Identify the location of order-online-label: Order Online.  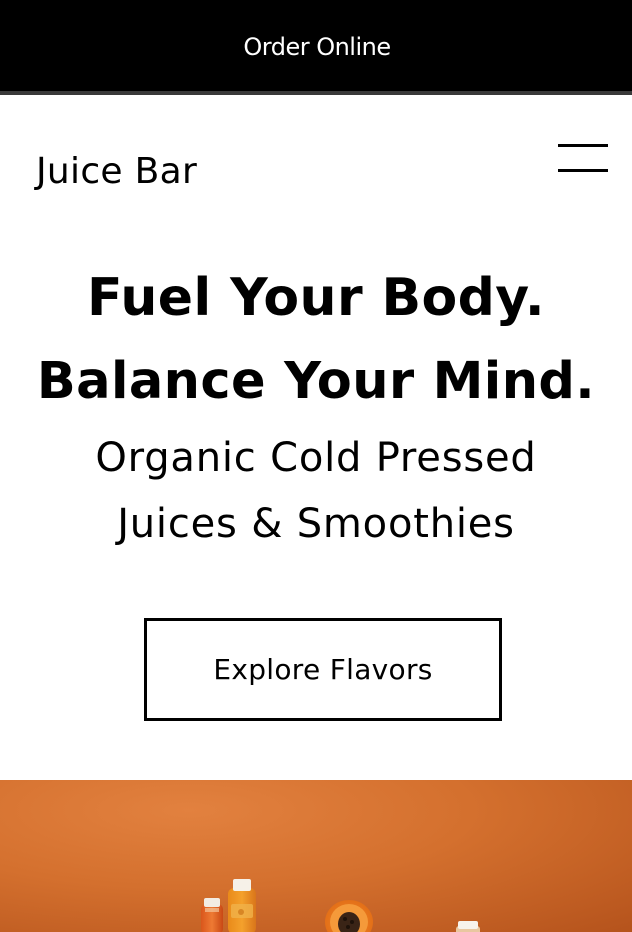
(317, 46).